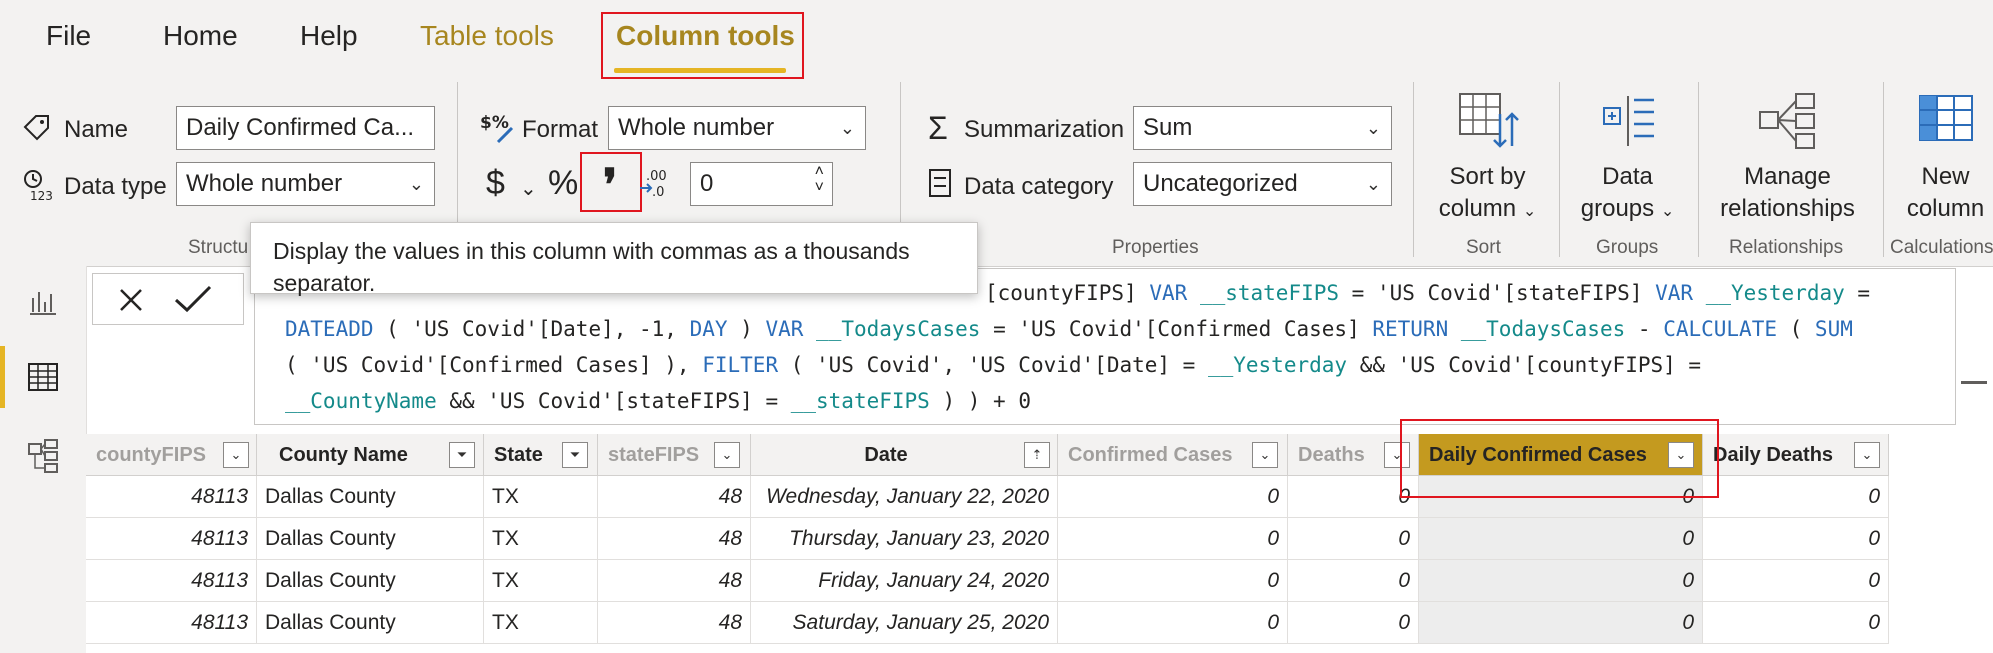 The image size is (1993, 653). Describe the element at coordinates (1940, 157) in the screenshot. I see `new-column-button: New column` at that location.